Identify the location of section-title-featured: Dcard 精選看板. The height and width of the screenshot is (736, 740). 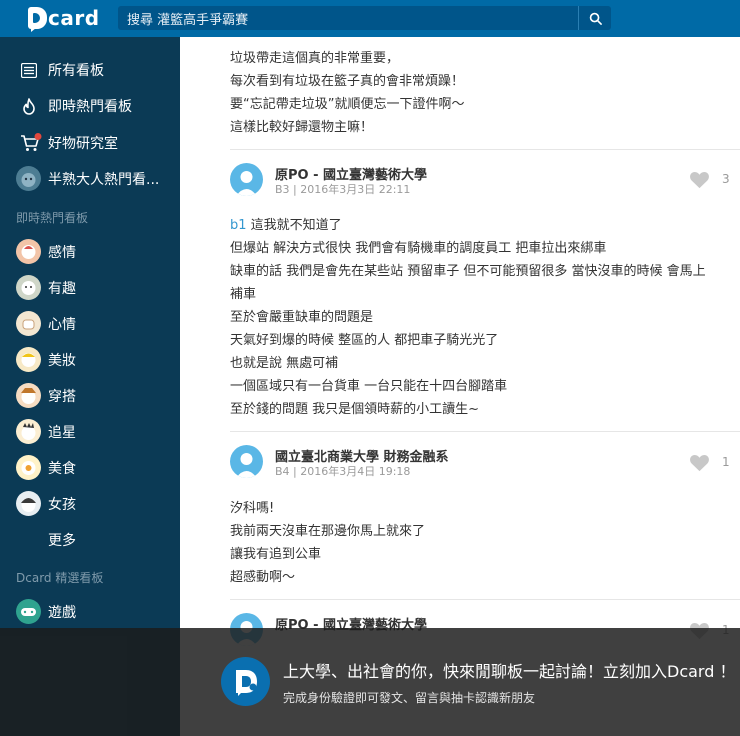
(60, 578).